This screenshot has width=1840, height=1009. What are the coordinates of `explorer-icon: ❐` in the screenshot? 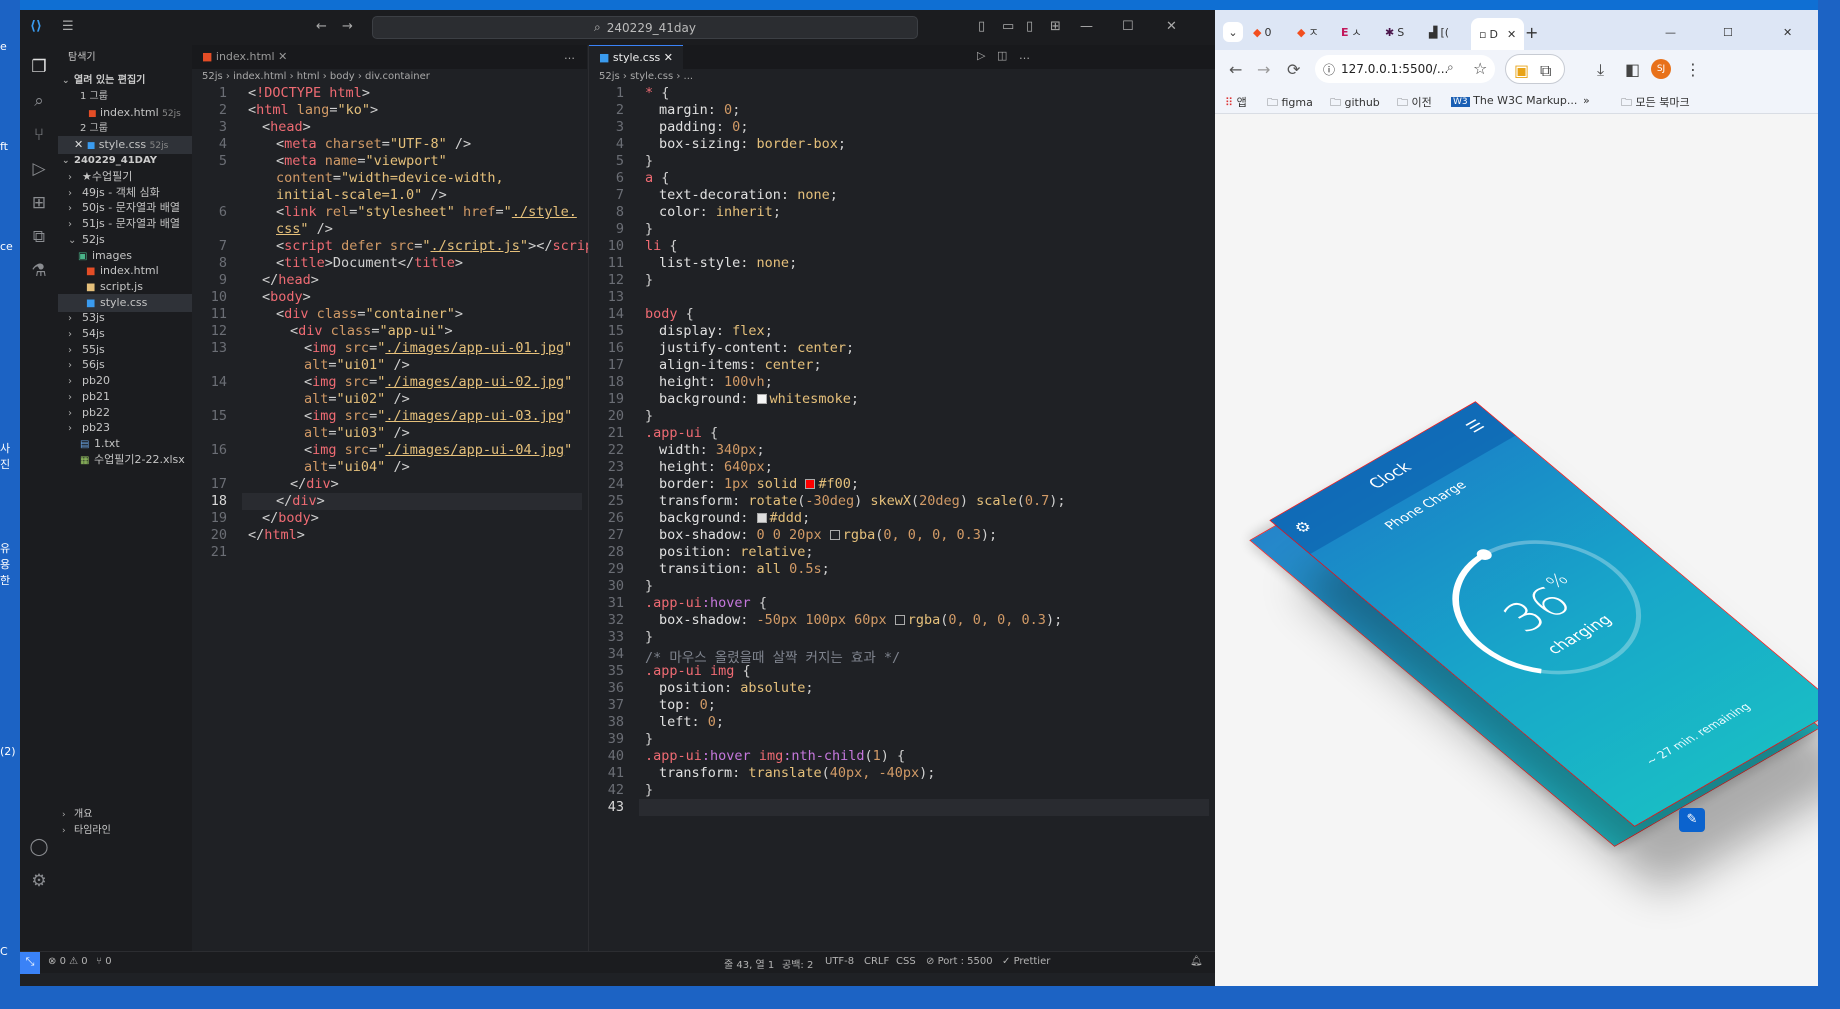 It's located at (39, 67).